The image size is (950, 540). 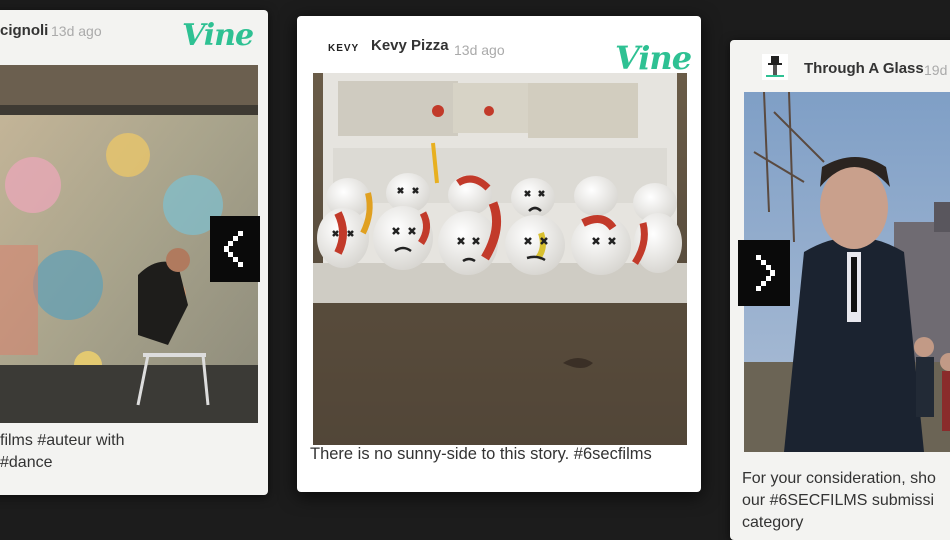 I want to click on post-timestamp: 19d, so click(x=936, y=70).